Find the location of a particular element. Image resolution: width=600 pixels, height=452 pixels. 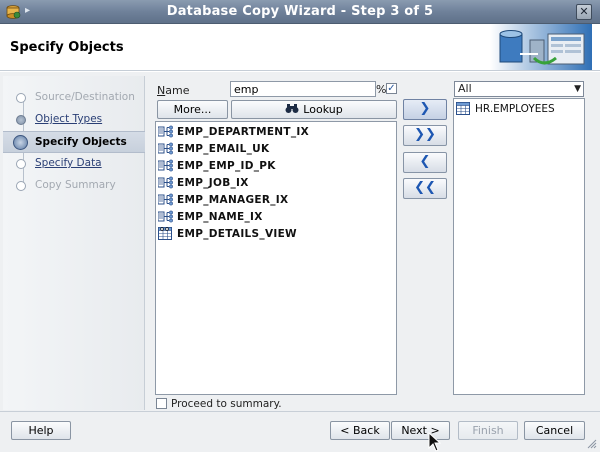

step-label: Copy Summary is located at coordinates (75, 185).